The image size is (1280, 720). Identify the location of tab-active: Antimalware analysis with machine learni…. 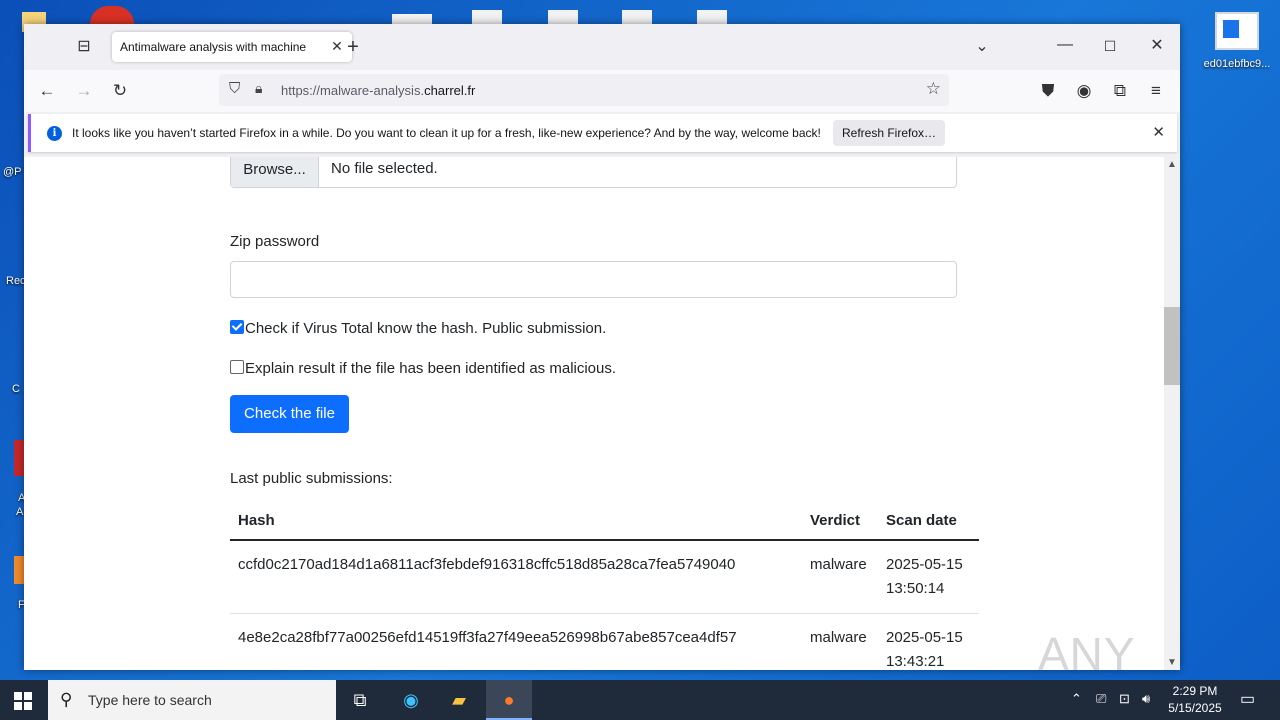
(232, 47).